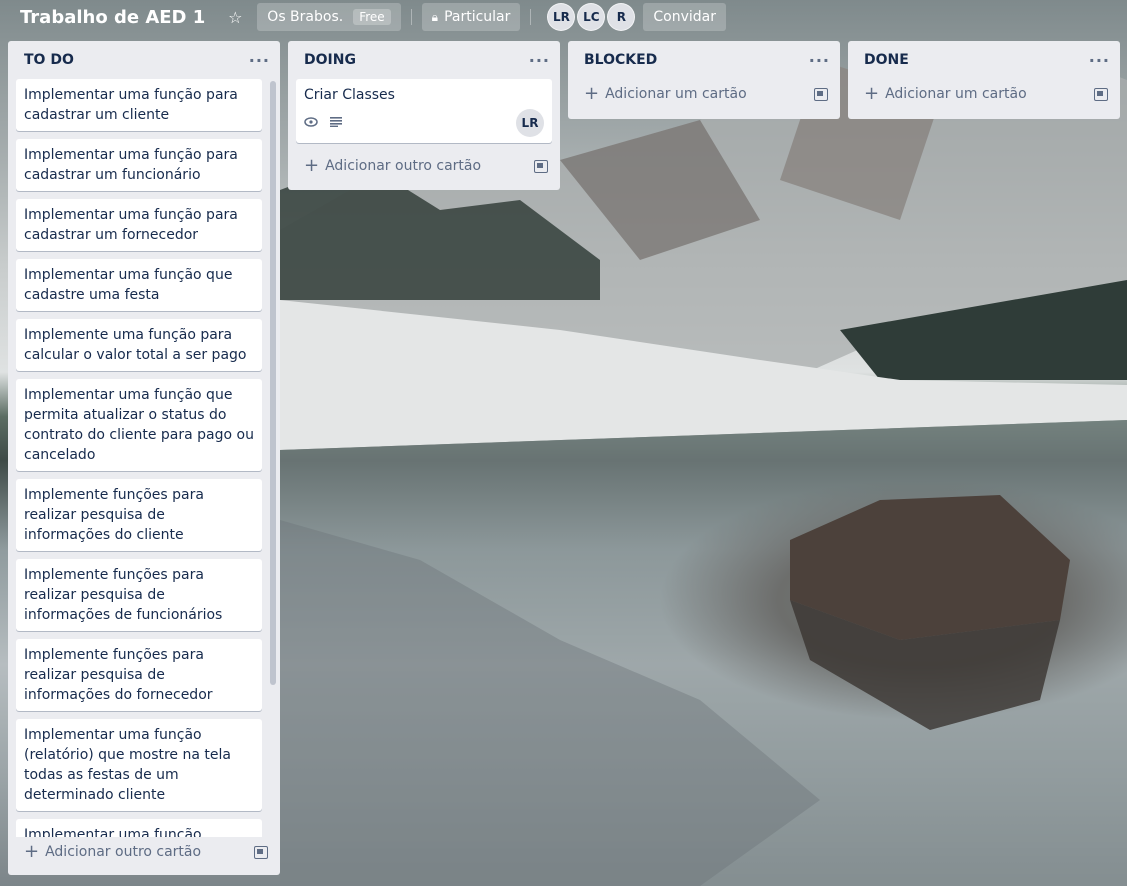 The height and width of the screenshot is (886, 1127). Describe the element at coordinates (349, 95) in the screenshot. I see `card-title: Criar Classes` at that location.